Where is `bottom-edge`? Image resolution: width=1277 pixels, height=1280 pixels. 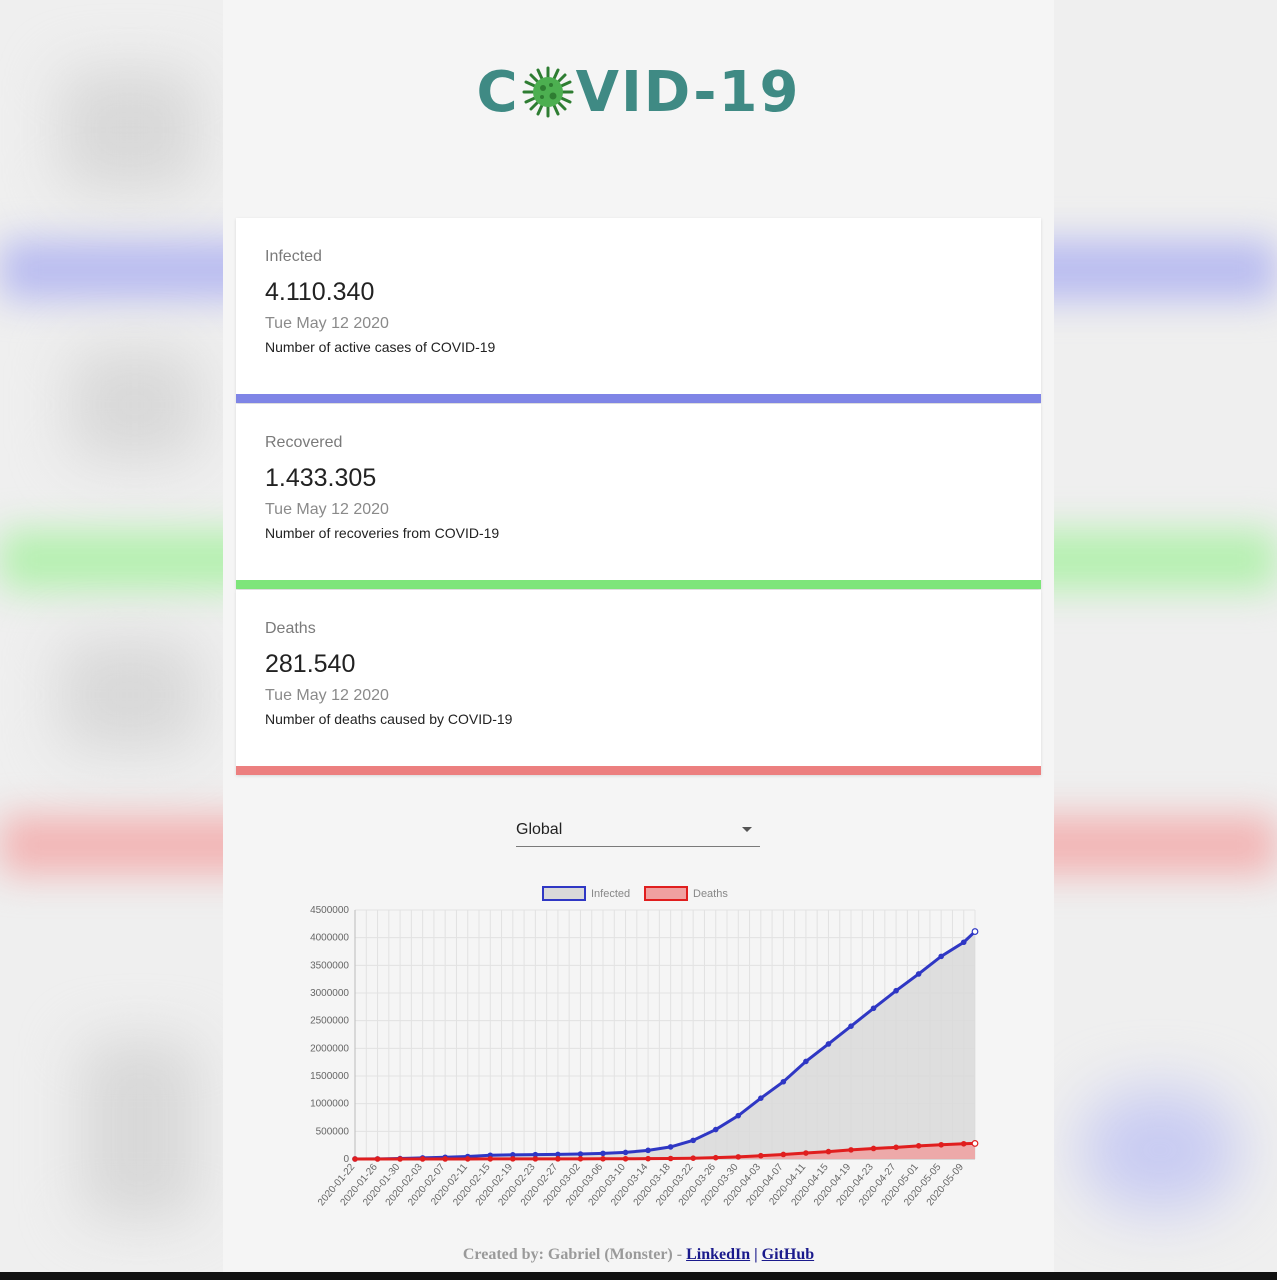
bottom-edge is located at coordinates (638, 1276).